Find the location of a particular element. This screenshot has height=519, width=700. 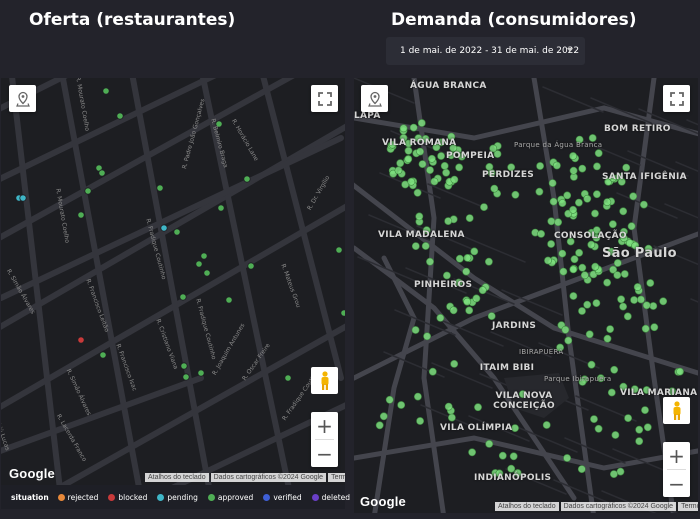

place-label: São Paulo is located at coordinates (639, 253).